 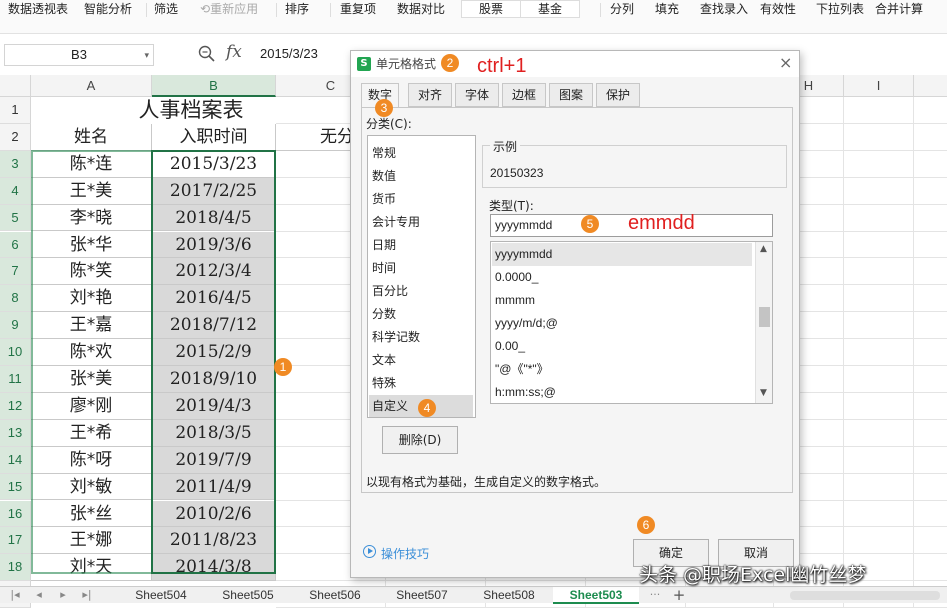 I want to click on sheet-tab: Sheet505, so click(x=248, y=595).